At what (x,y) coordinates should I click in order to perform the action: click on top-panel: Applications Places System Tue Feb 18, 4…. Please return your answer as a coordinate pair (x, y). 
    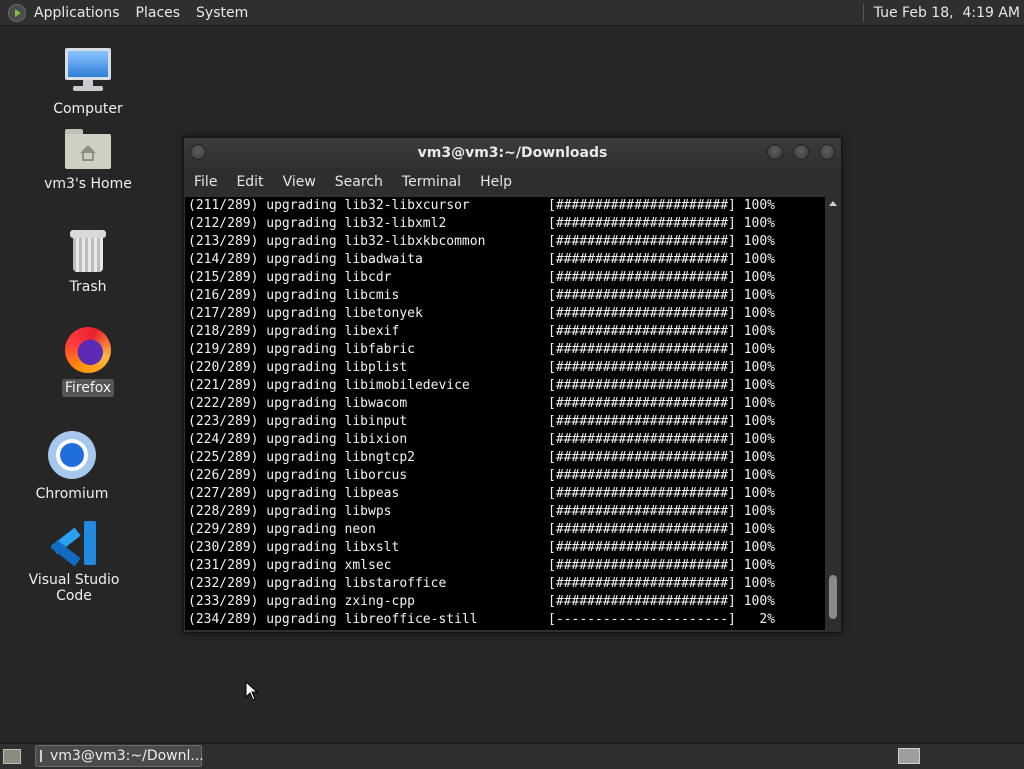
    Looking at the image, I should click on (512, 13).